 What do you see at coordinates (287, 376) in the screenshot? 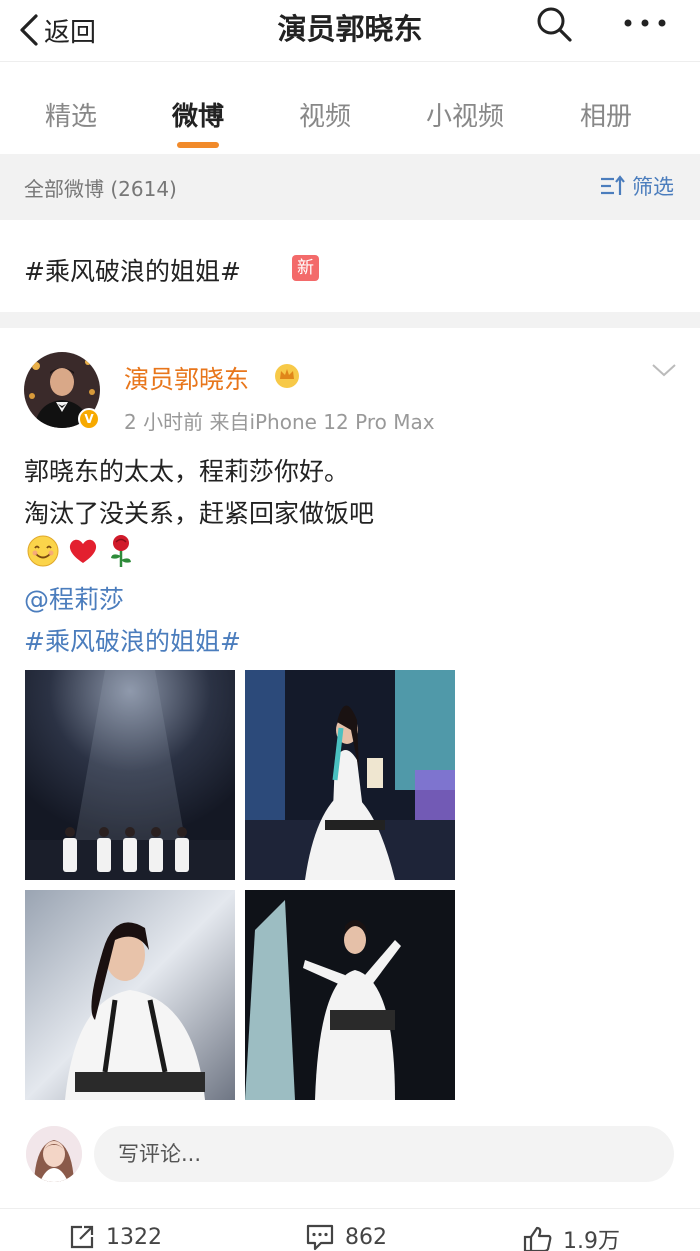
I see `crown-icon` at bounding box center [287, 376].